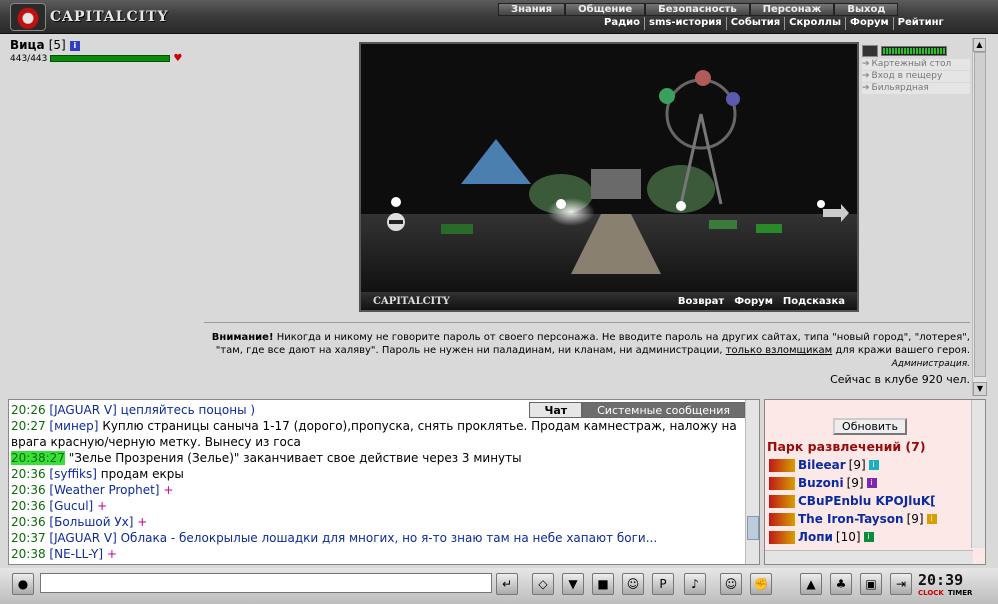 This screenshot has width=998, height=604. I want to click on scene-link-forum: Форум, so click(753, 301).